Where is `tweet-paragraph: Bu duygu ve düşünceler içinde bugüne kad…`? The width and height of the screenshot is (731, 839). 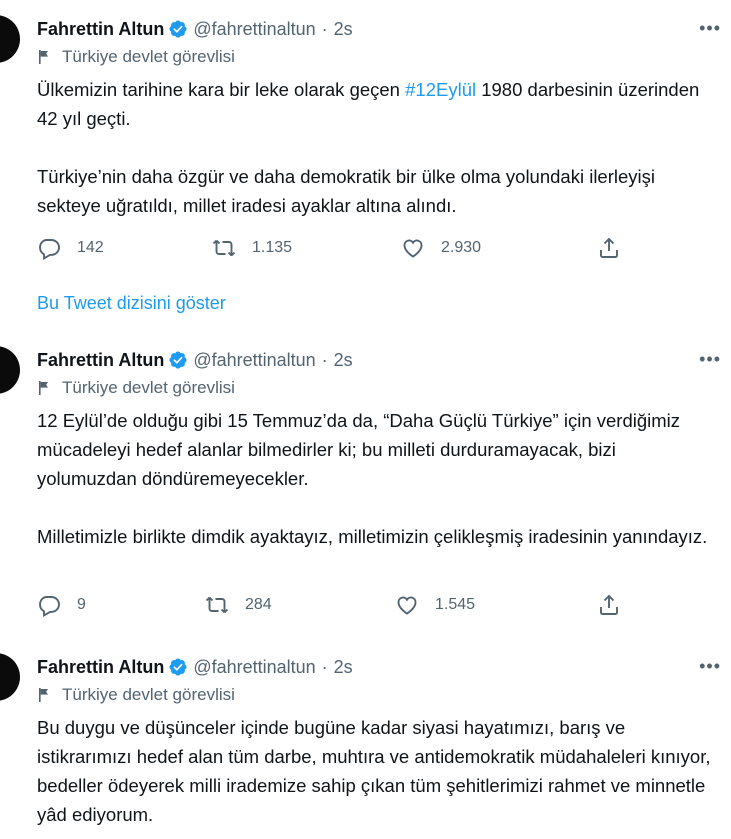 tweet-paragraph: Bu duygu ve düşünceler içinde bugüne kad… is located at coordinates (374, 771).